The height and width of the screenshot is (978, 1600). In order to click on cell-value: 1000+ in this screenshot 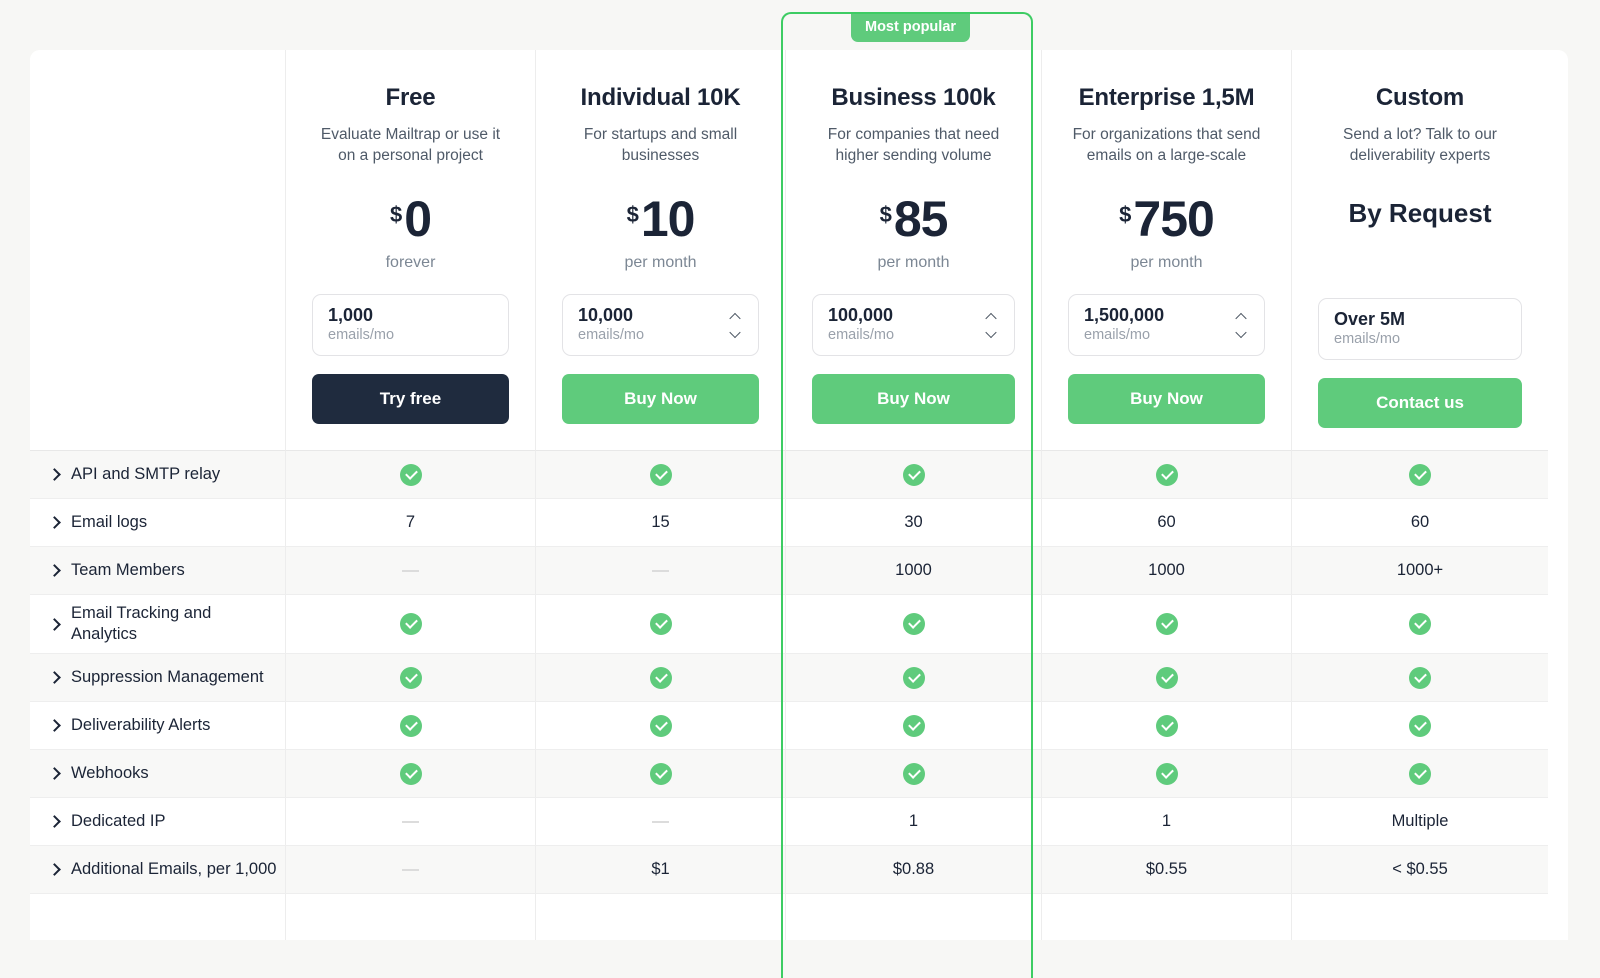, I will do `click(1420, 570)`.